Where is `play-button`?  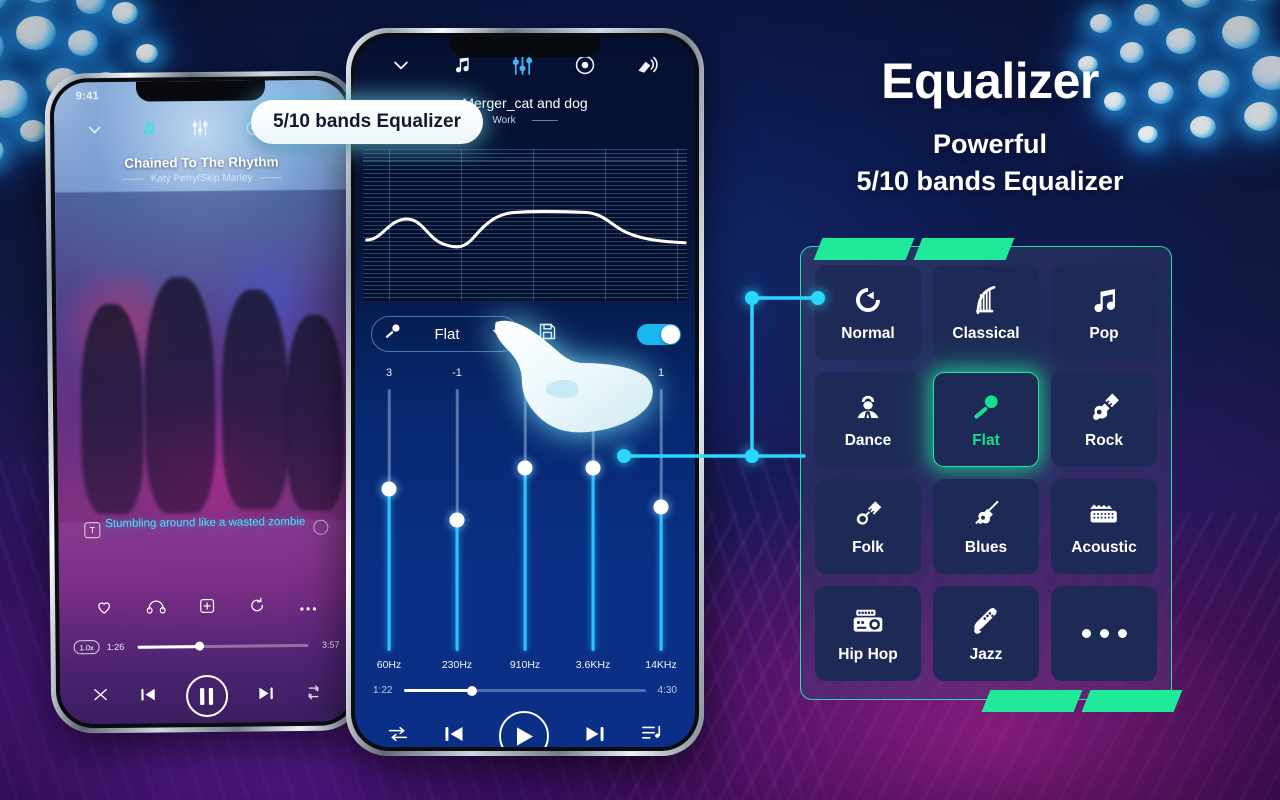 play-button is located at coordinates (524, 729).